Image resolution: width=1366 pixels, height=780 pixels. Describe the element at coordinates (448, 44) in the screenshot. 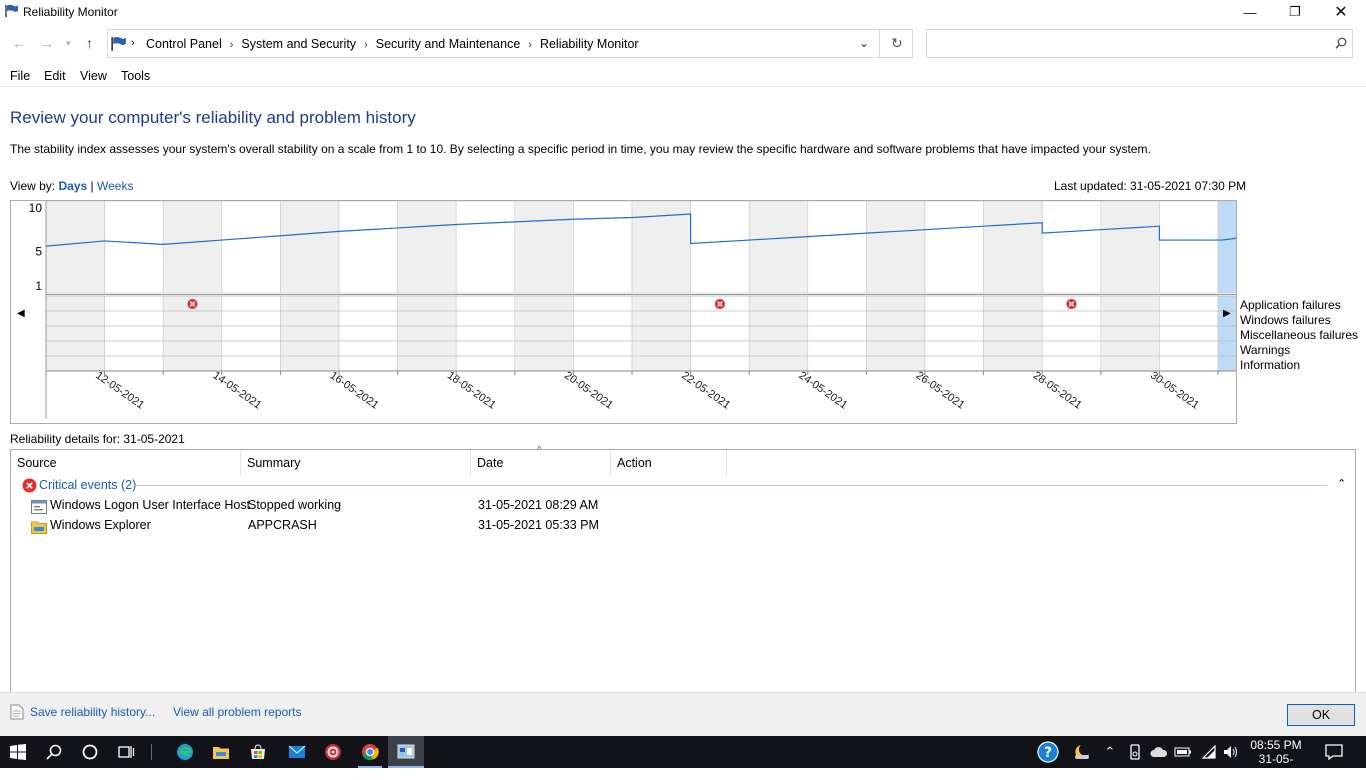

I see `breadcrumb-security-maintenance: Security and Maintenance` at that location.